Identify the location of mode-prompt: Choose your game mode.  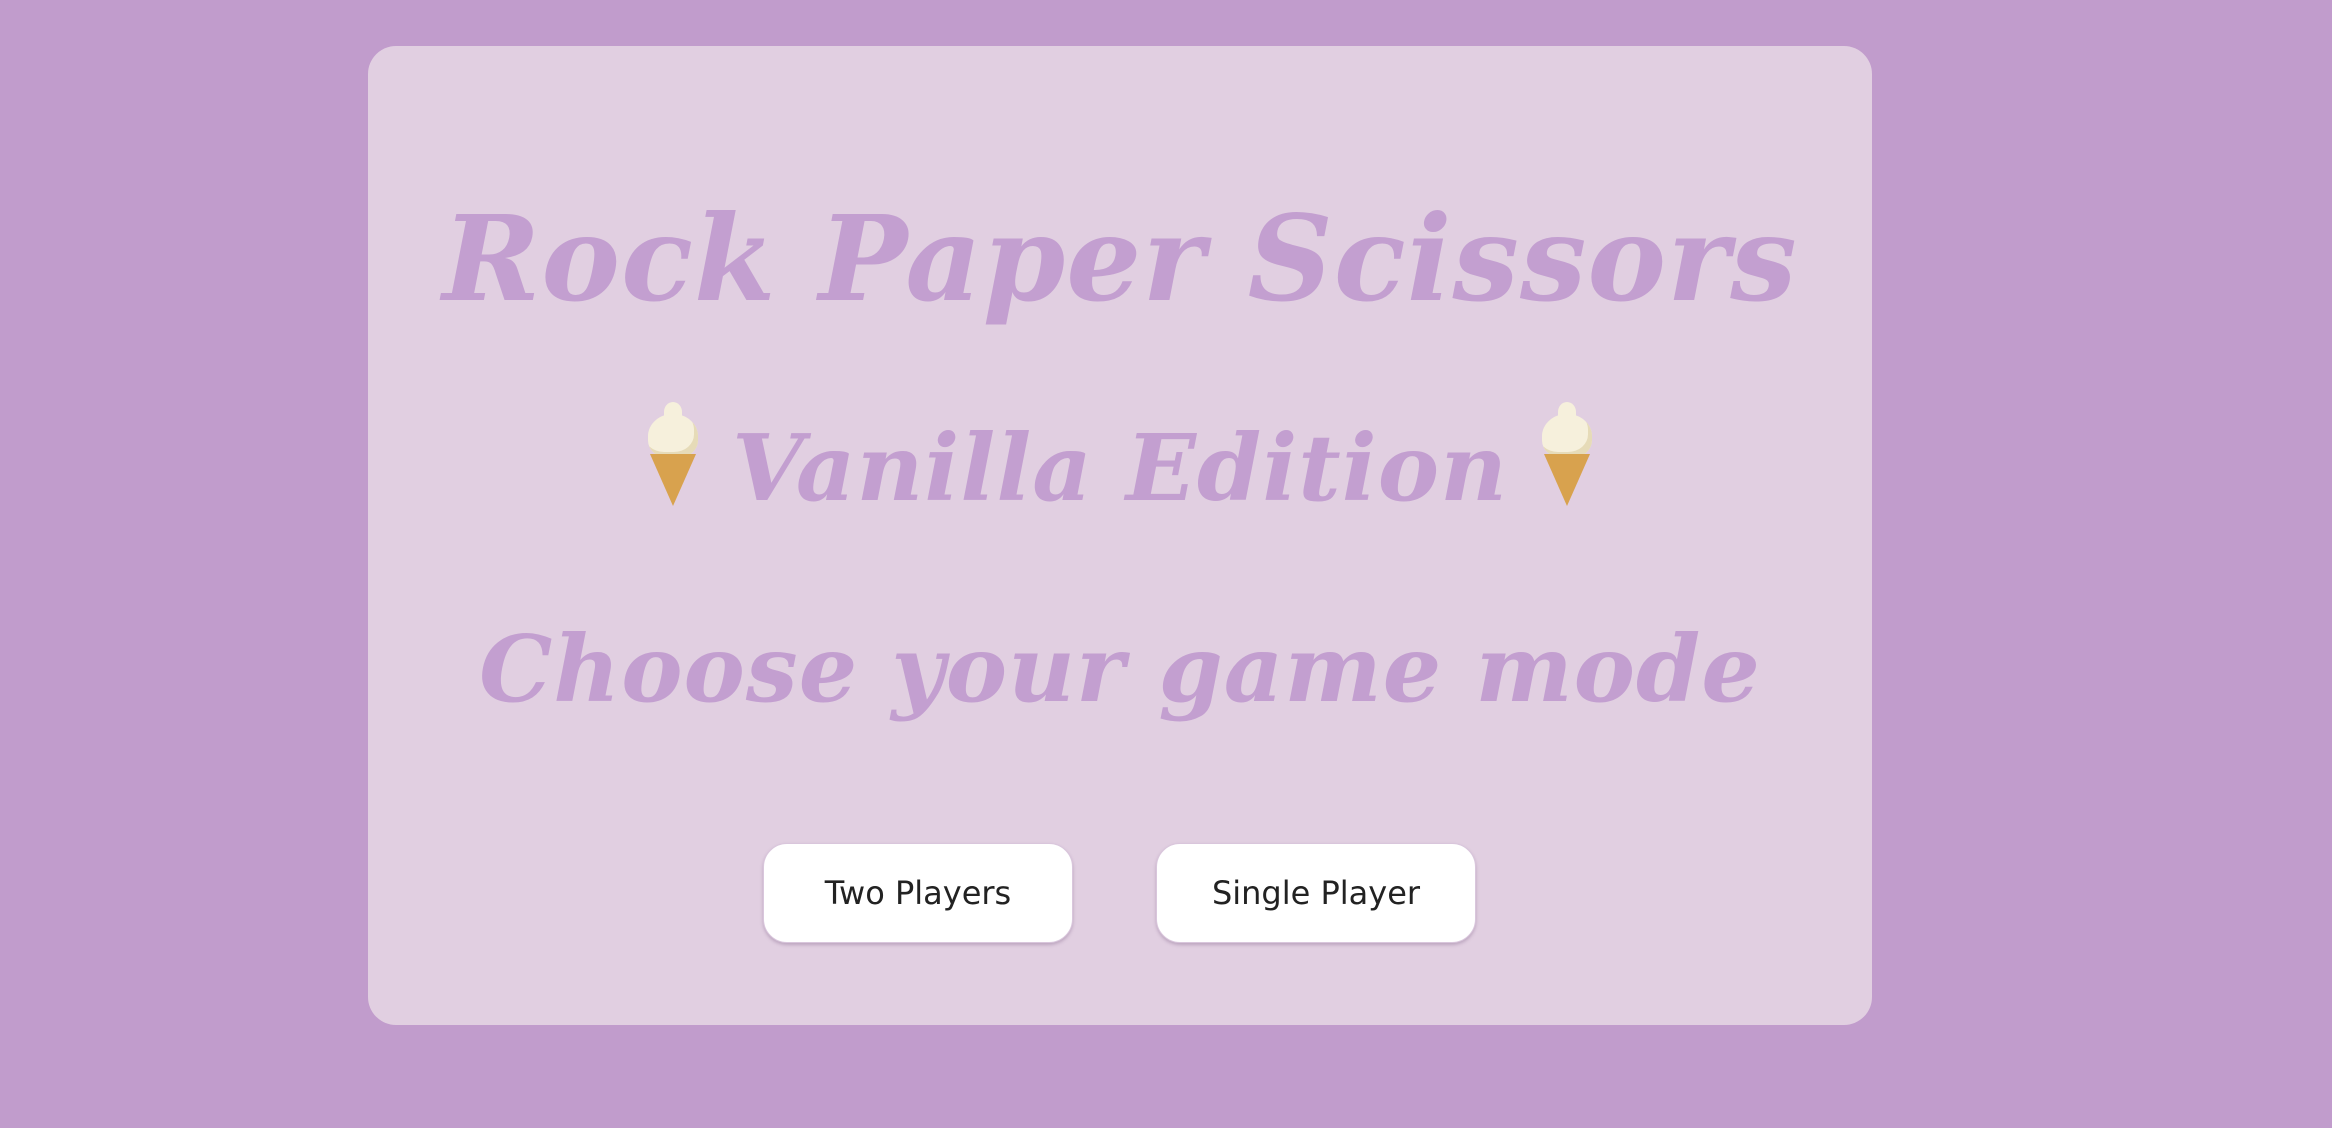
(1120, 669).